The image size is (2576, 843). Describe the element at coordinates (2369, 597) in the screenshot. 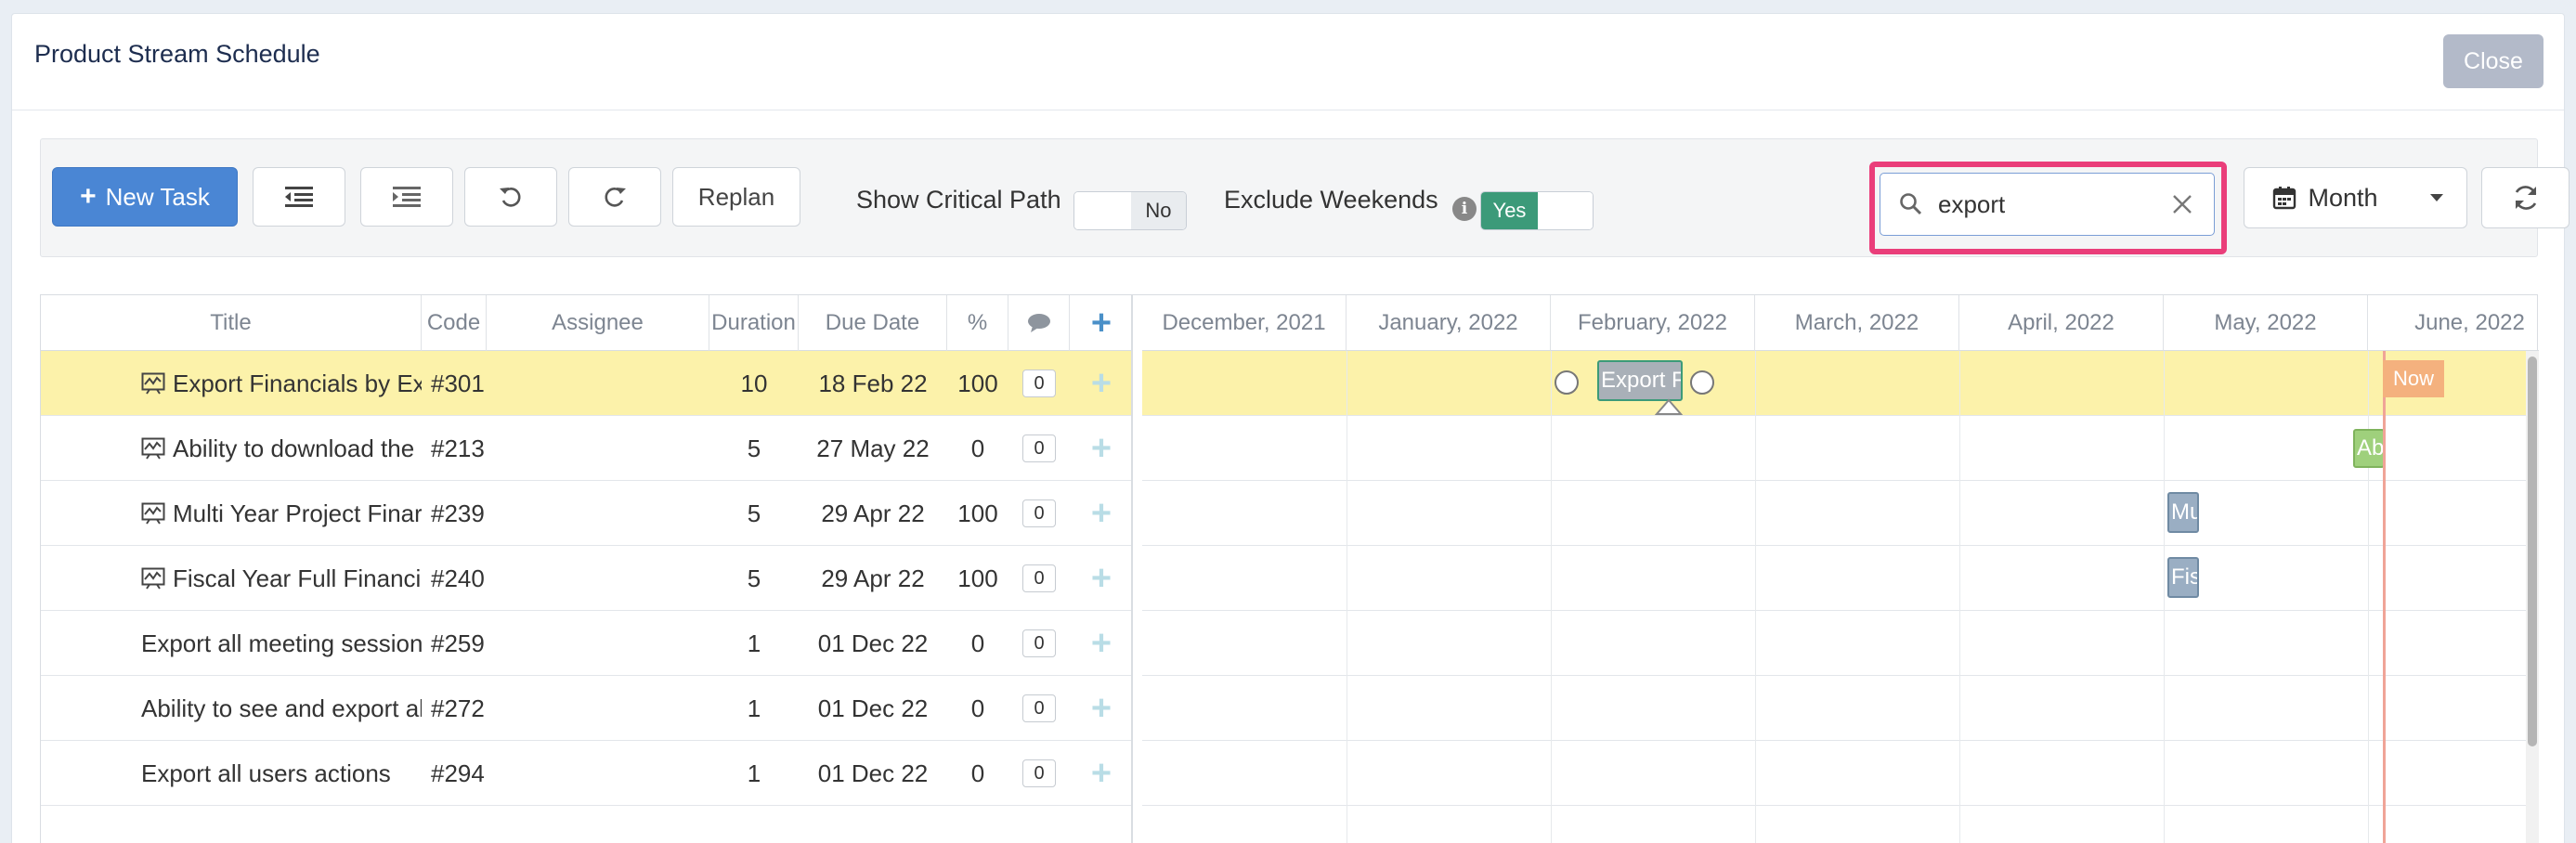

I see `month-divider` at that location.